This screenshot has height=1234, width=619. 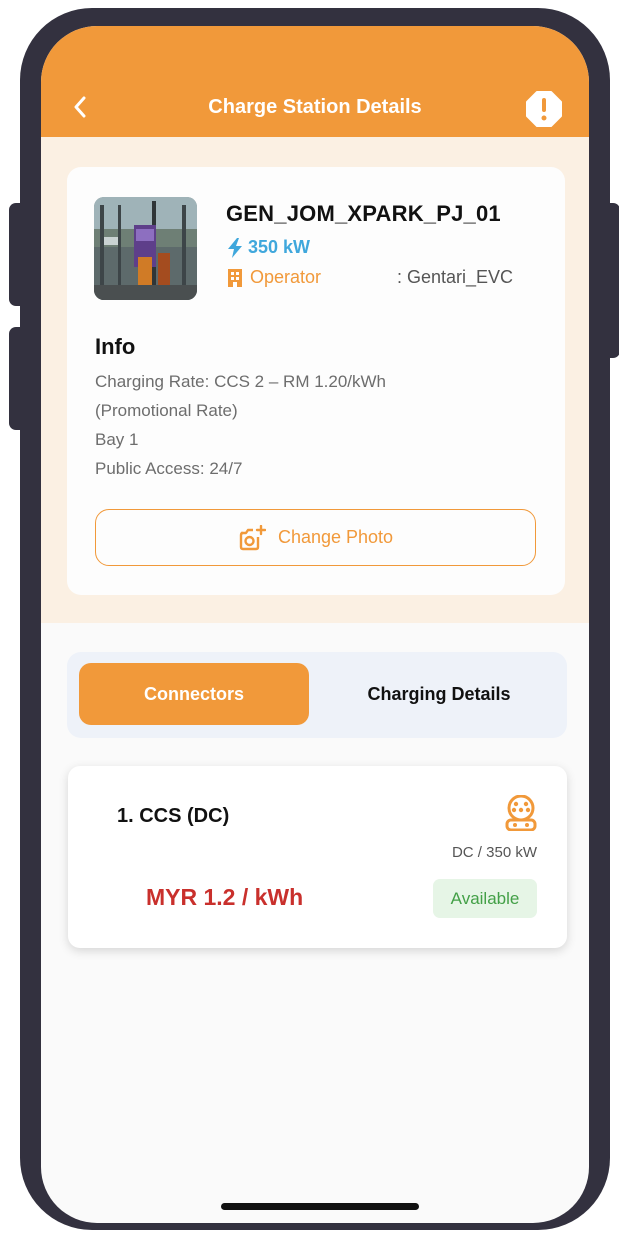 I want to click on home-indicator, so click(x=320, y=1206).